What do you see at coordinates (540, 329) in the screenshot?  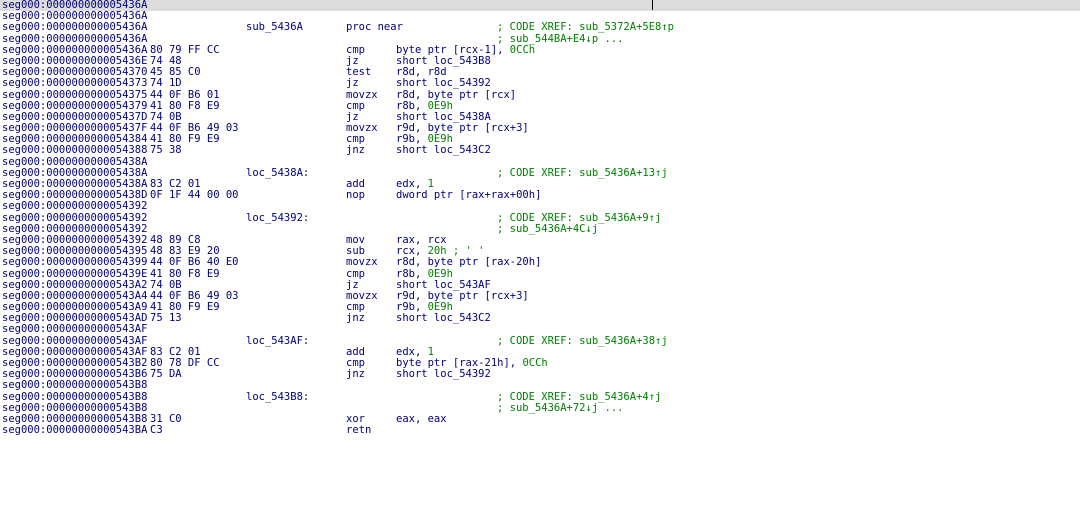 I see `listing-line: seg000:00000000000543AF` at bounding box center [540, 329].